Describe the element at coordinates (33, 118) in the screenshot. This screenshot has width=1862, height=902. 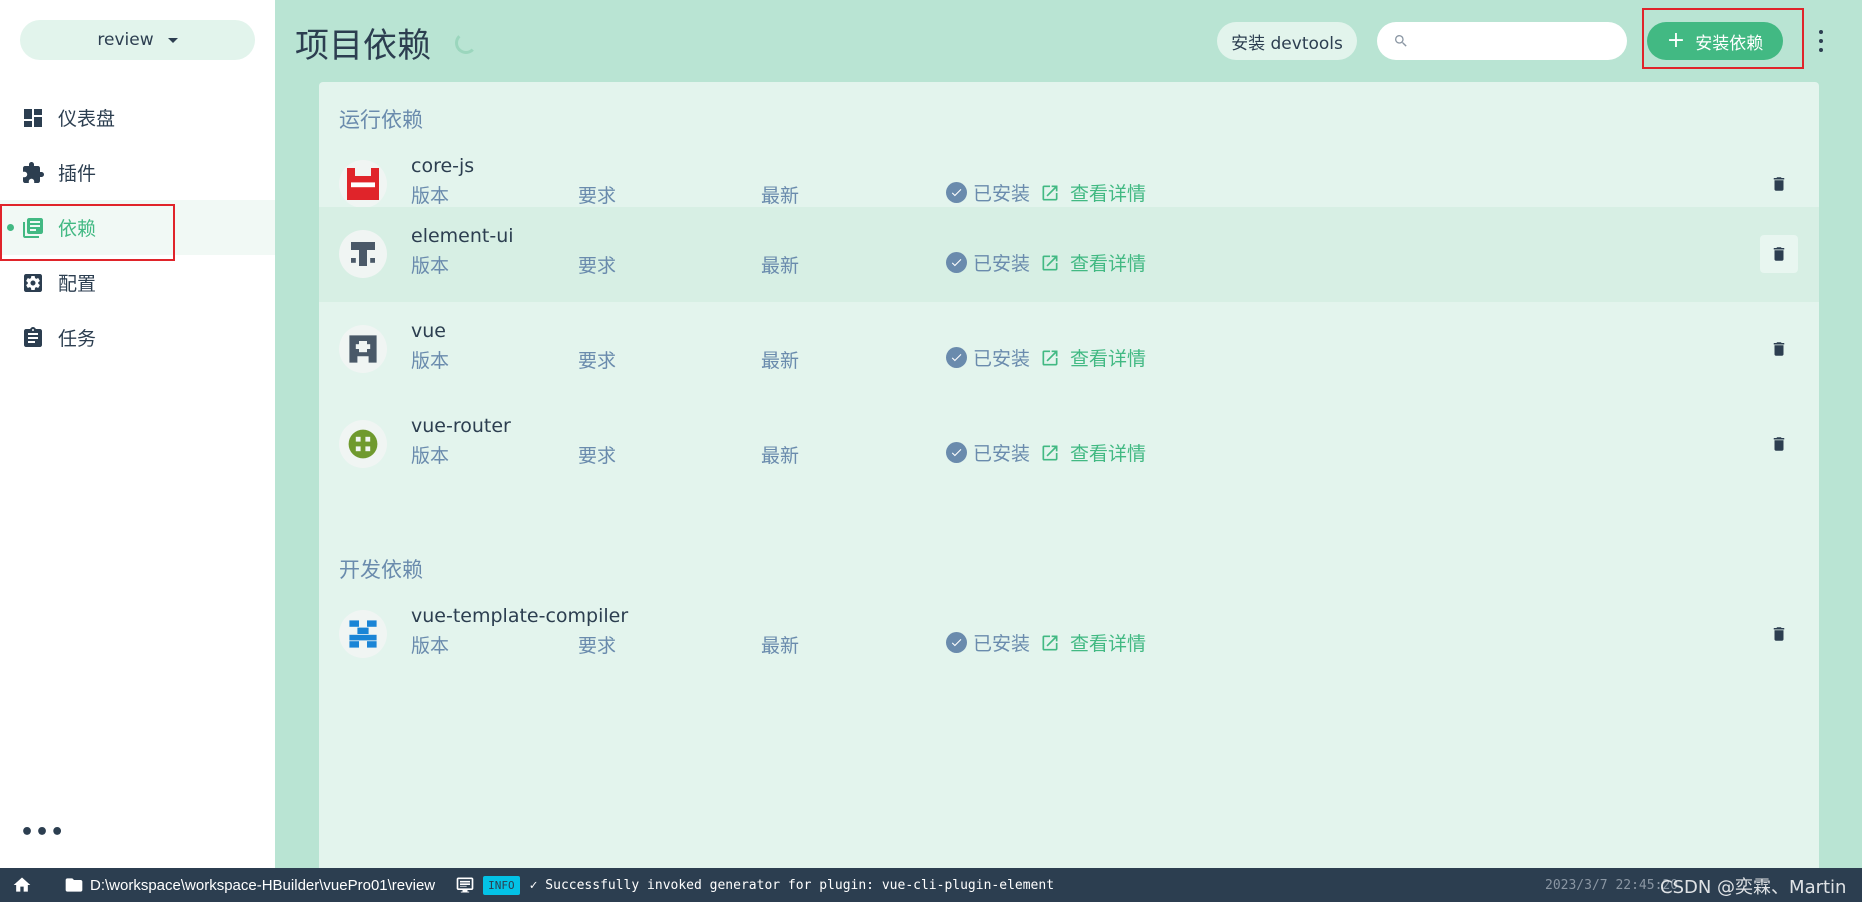
I see `dashboard-icon` at that location.